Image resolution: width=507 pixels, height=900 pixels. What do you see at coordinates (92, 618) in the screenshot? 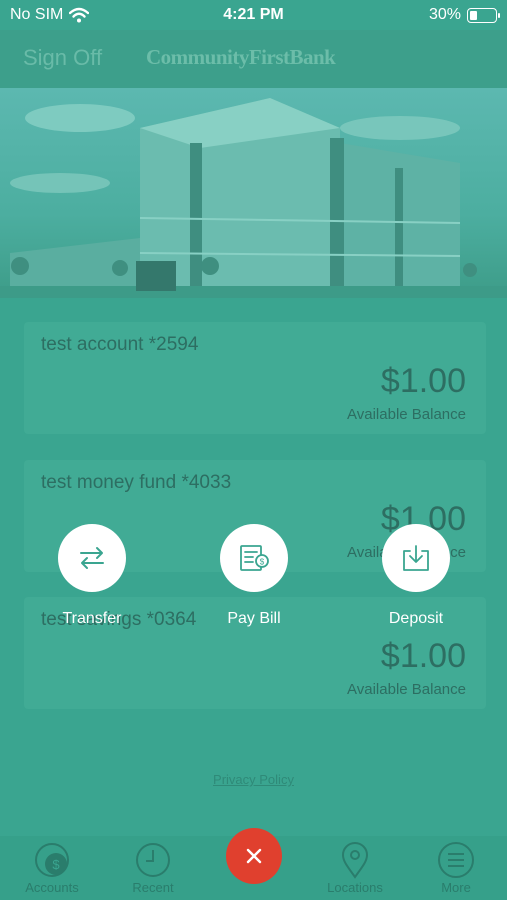
I see `transfer-label: Transfer` at bounding box center [92, 618].